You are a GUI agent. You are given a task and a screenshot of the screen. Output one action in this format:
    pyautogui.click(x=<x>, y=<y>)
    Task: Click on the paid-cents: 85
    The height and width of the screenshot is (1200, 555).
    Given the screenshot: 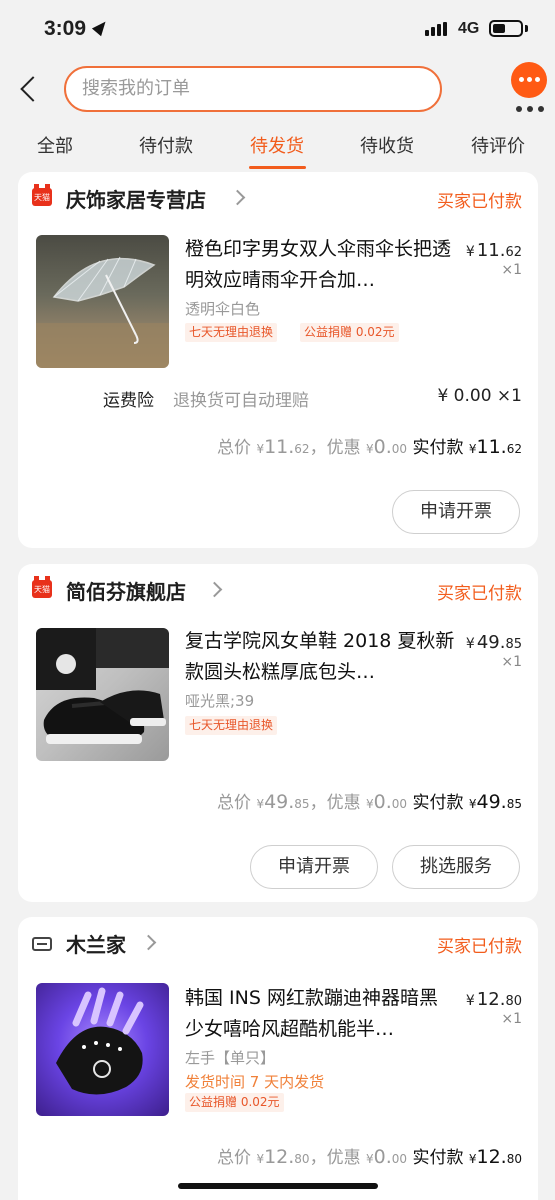 What is the action you would take?
    pyautogui.click(x=514, y=804)
    